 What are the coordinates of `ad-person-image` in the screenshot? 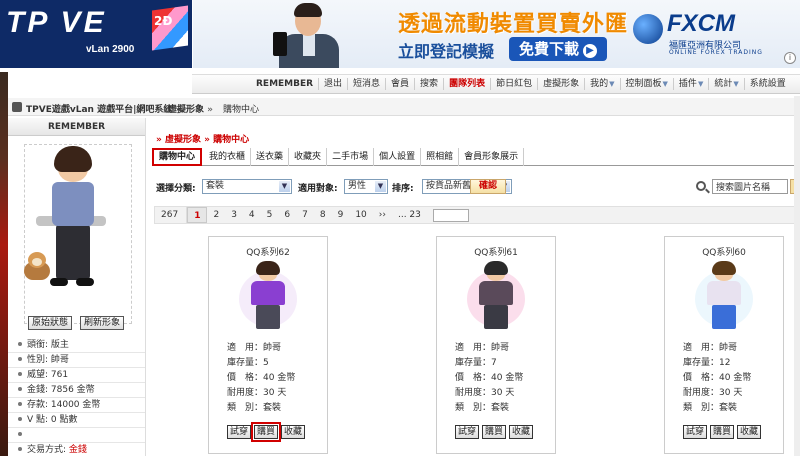 It's located at (312, 35).